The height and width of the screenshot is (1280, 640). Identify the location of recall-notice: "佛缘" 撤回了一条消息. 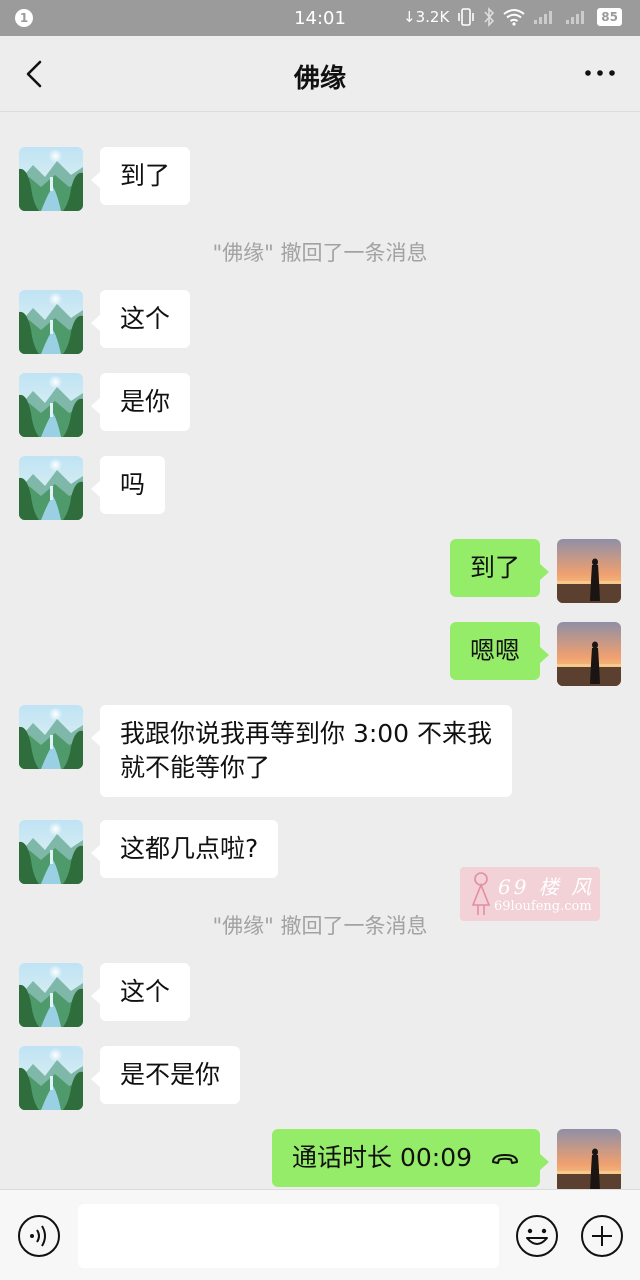
(320, 253).